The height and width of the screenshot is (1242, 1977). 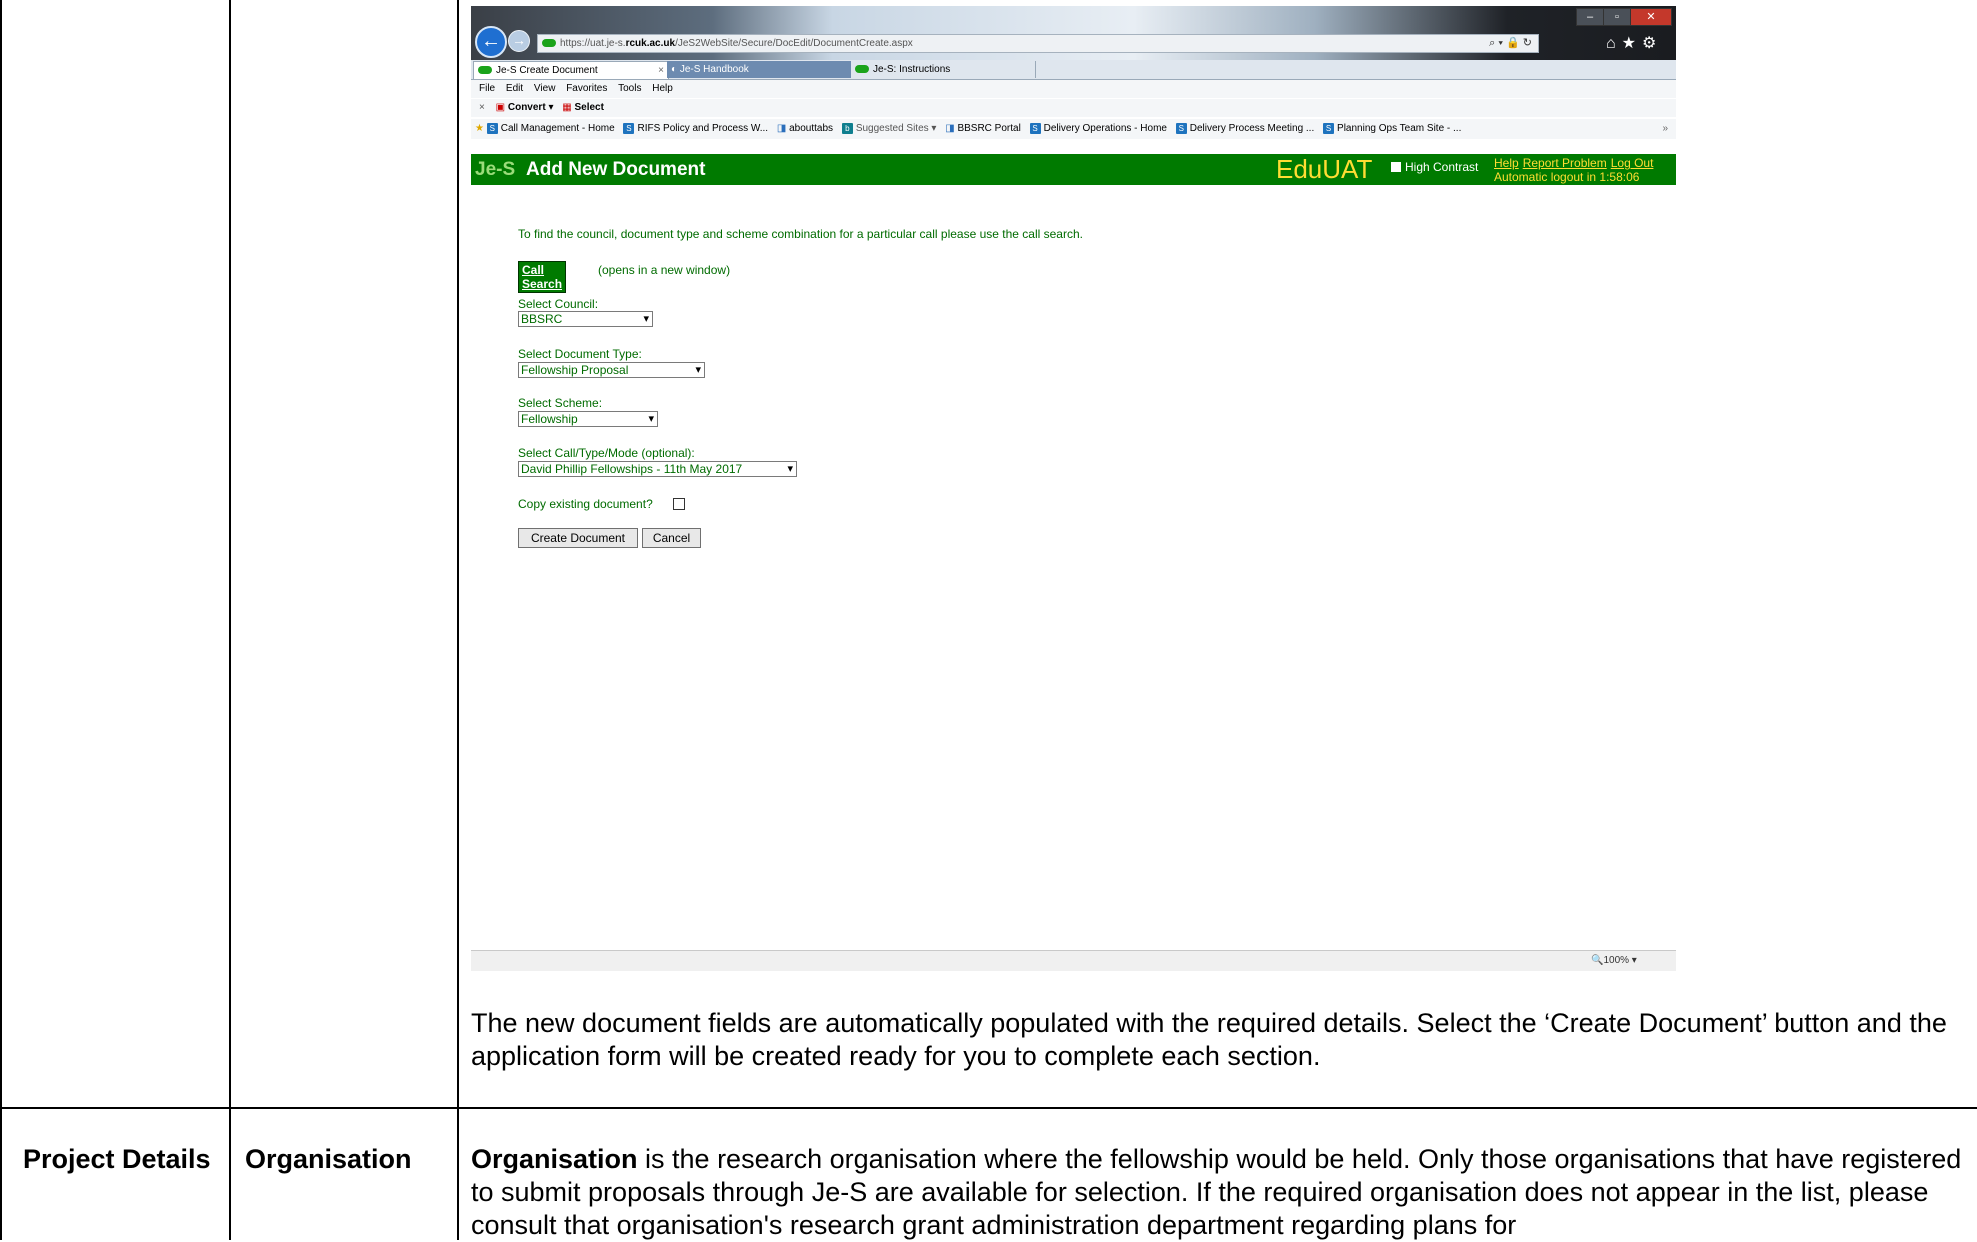 I want to click on cancel-button: Cancel, so click(x=671, y=538).